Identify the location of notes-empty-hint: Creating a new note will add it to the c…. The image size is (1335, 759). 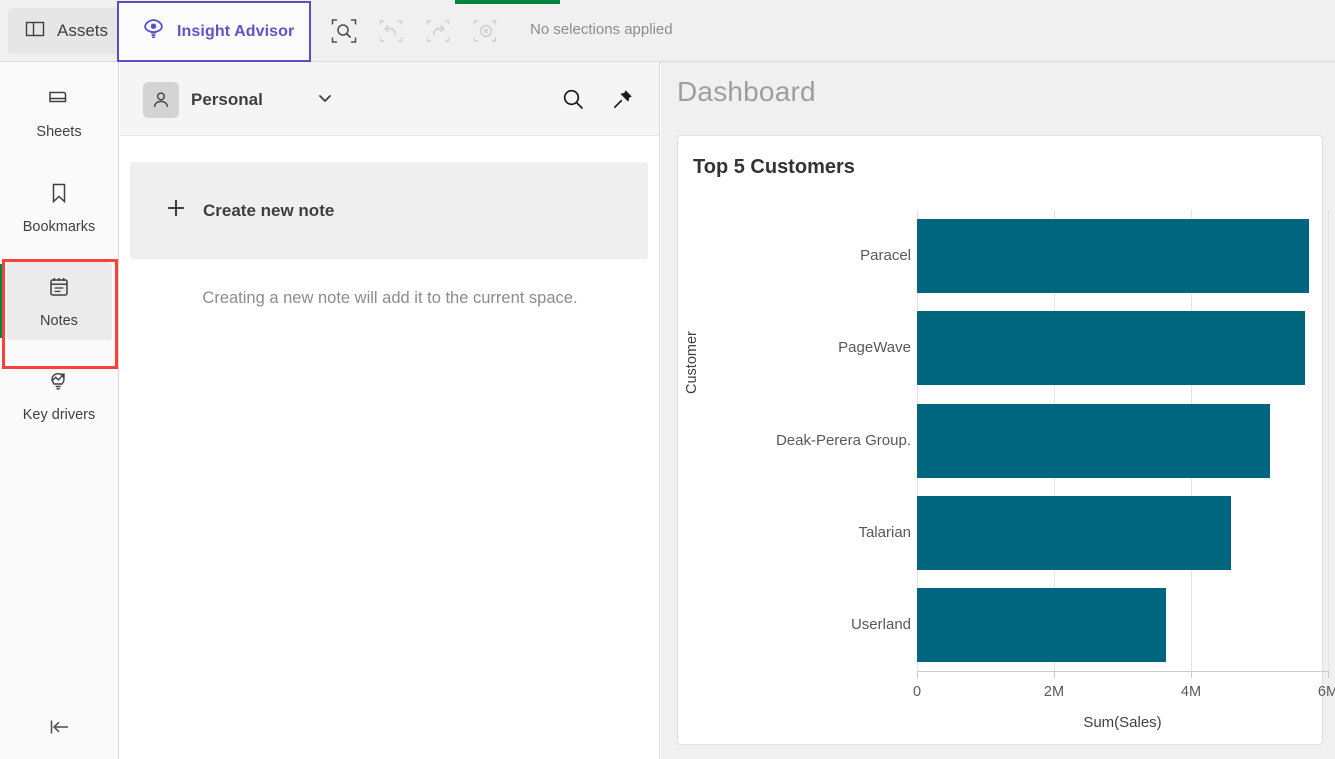
(390, 298).